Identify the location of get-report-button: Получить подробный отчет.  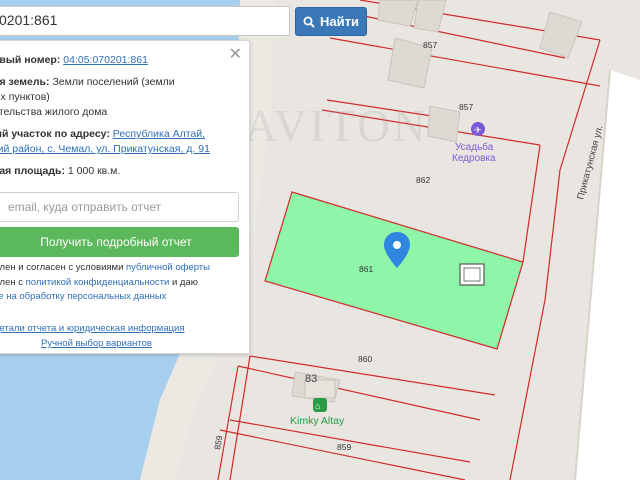
(119, 242).